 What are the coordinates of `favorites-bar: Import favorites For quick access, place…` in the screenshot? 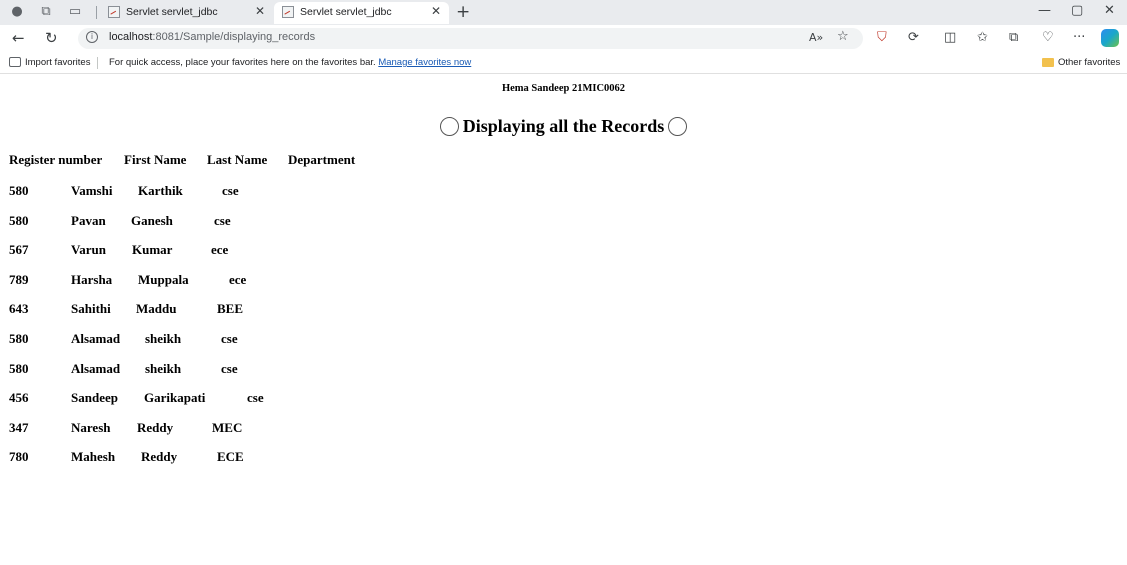 It's located at (563, 63).